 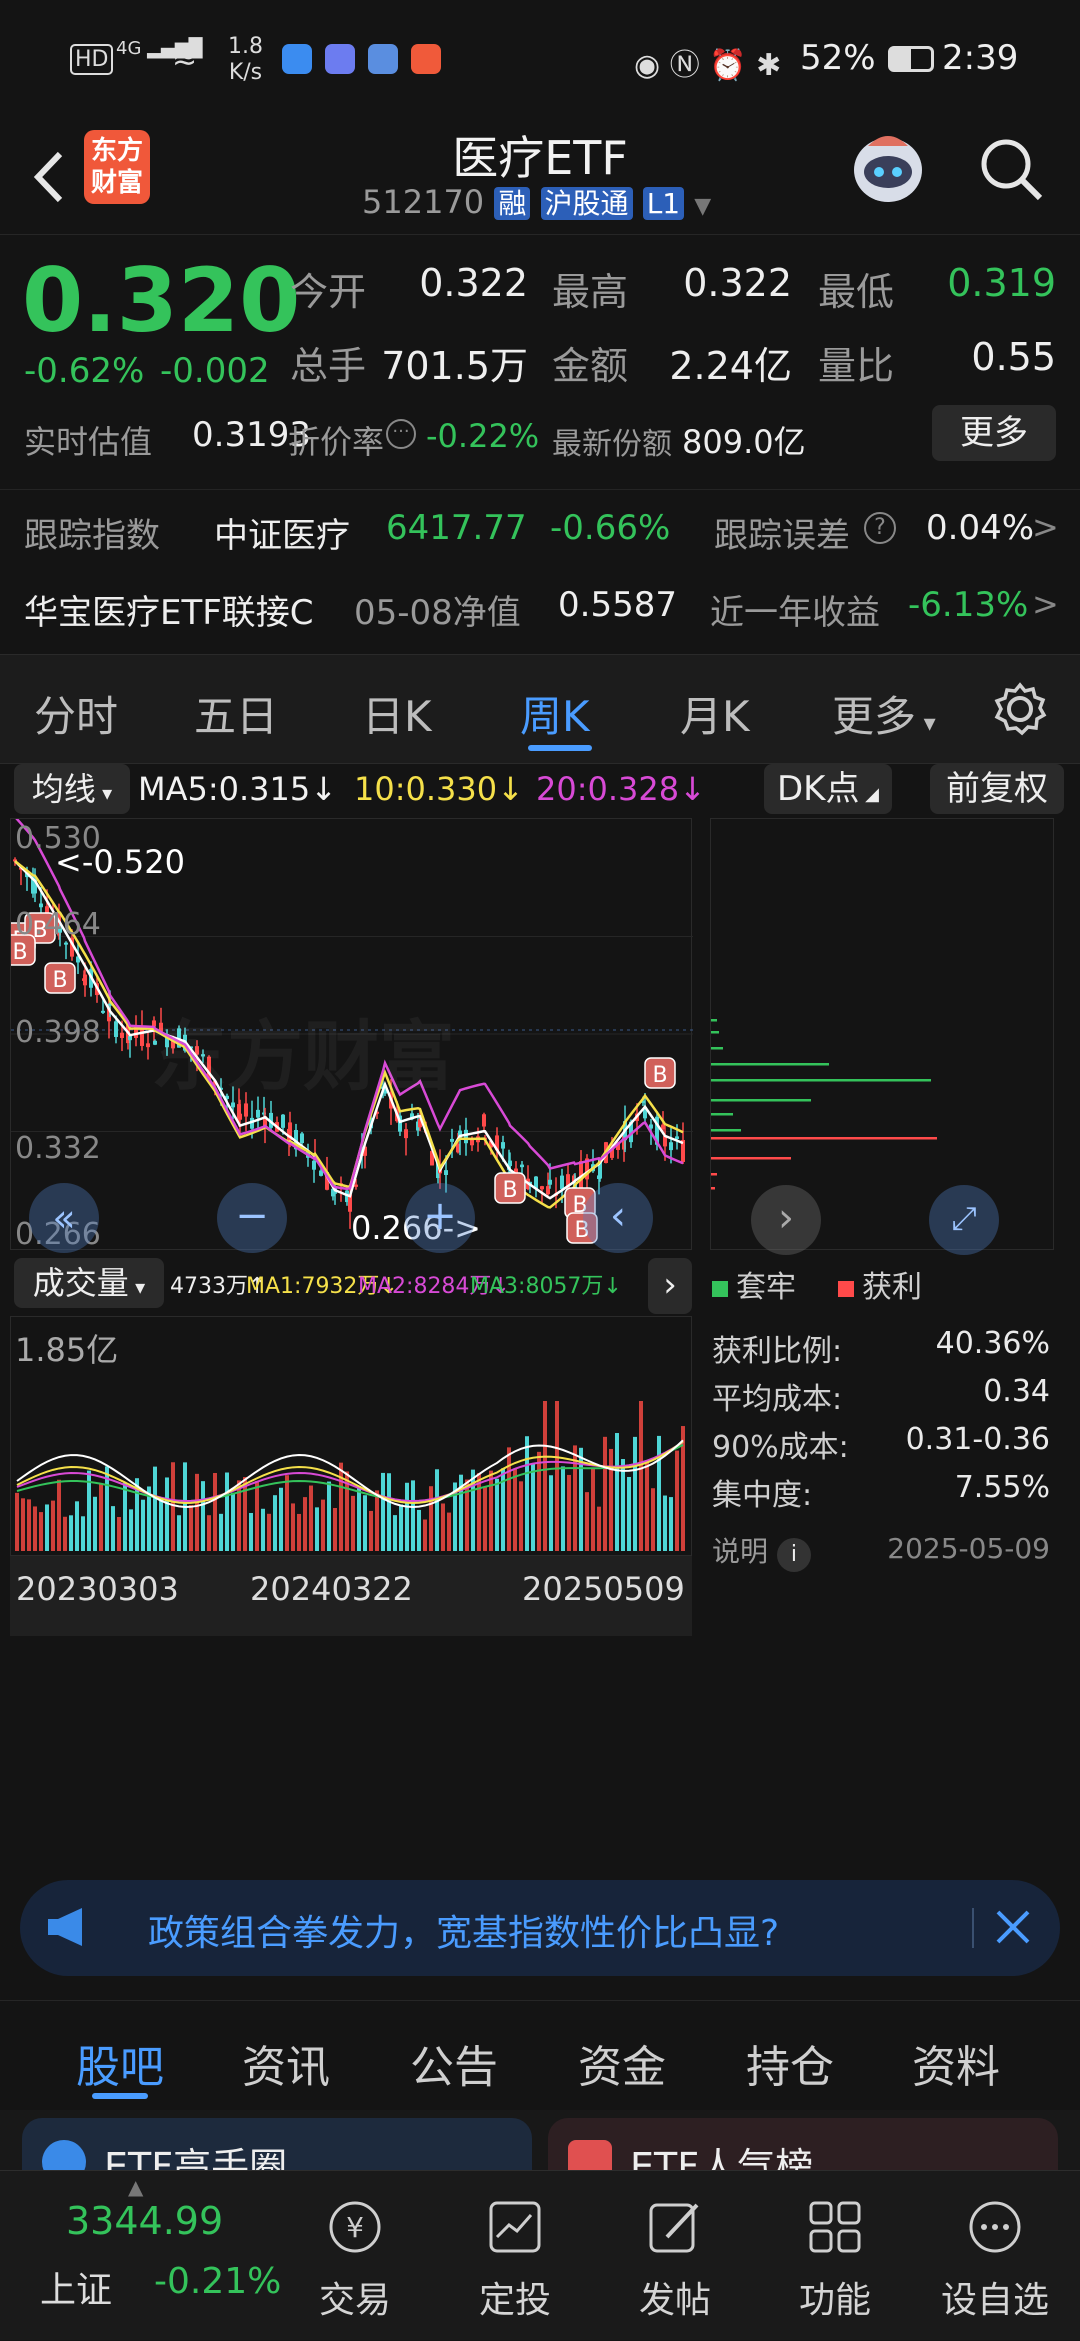 What do you see at coordinates (440, 1218) in the screenshot?
I see `zoom-in-button: +` at bounding box center [440, 1218].